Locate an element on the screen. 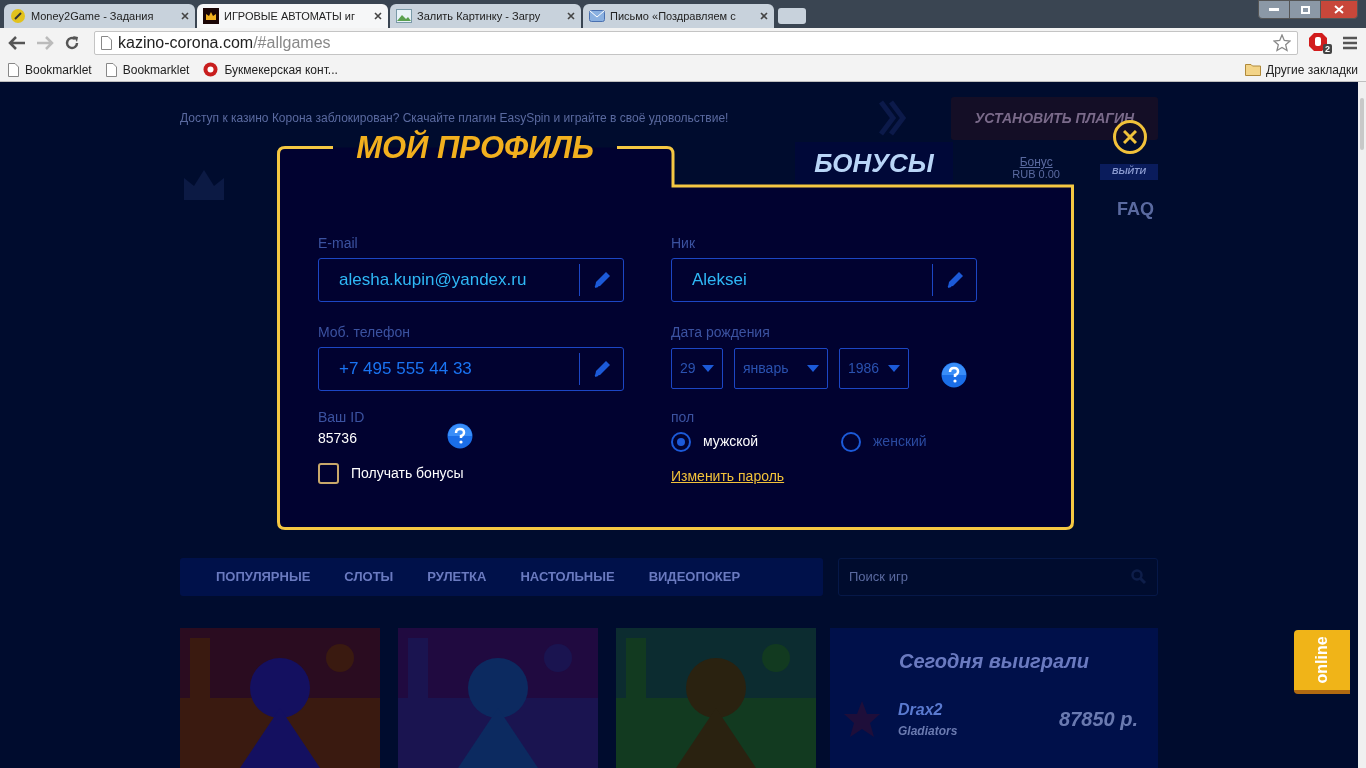 Image resolution: width=1366 pixels, height=768 pixels. winner-game: Gladiators is located at coordinates (928, 731).